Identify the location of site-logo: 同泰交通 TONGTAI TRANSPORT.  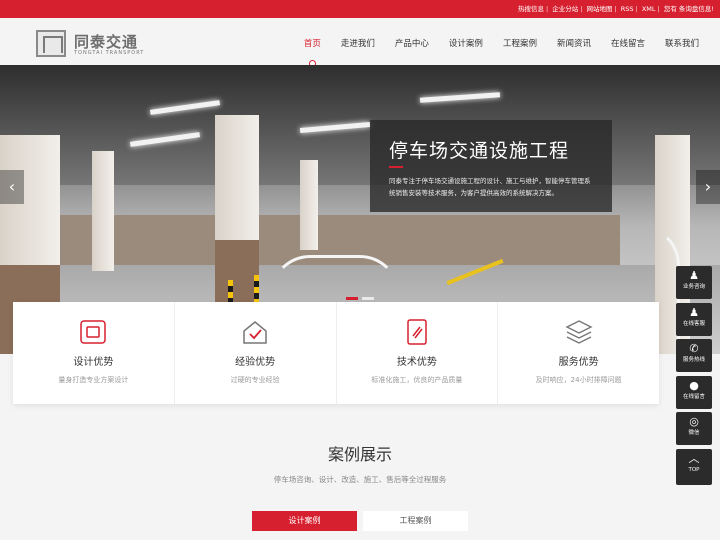
(93, 44).